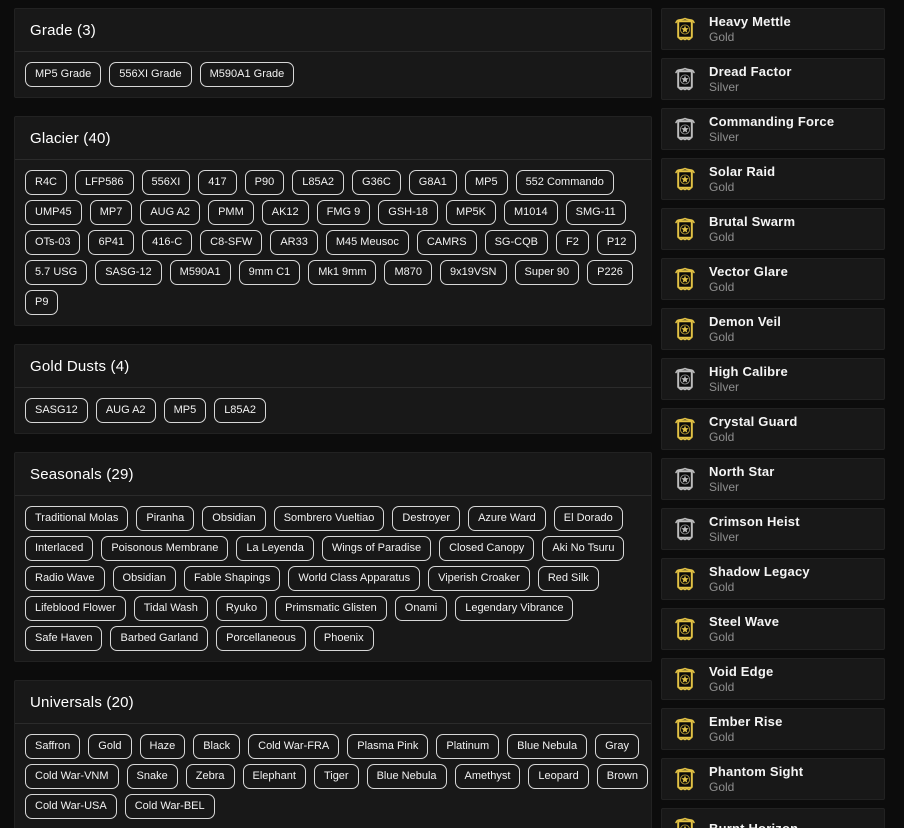  What do you see at coordinates (104, 182) in the screenshot?
I see `filter-chip: LFP586` at bounding box center [104, 182].